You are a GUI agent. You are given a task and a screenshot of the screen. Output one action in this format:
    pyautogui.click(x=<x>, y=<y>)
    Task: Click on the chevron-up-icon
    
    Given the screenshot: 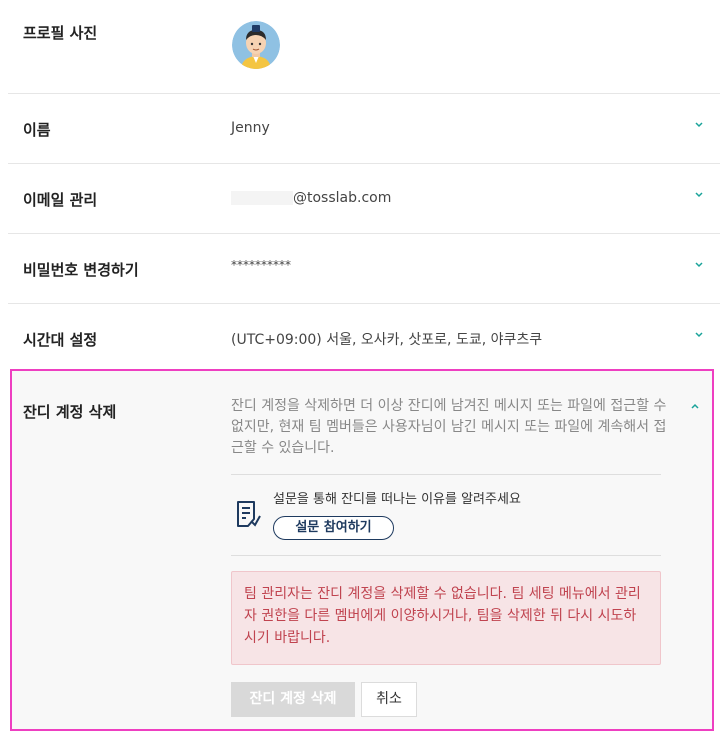 What is the action you would take?
    pyautogui.click(x=695, y=406)
    